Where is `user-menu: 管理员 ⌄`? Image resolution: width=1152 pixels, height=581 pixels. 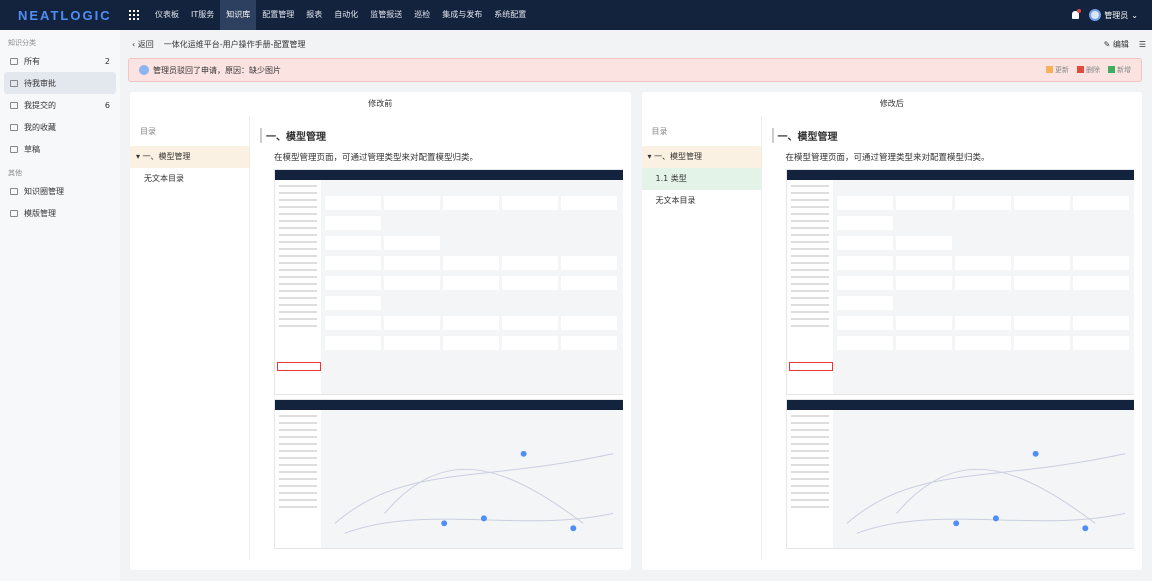 user-menu: 管理员 ⌄ is located at coordinates (1113, 15).